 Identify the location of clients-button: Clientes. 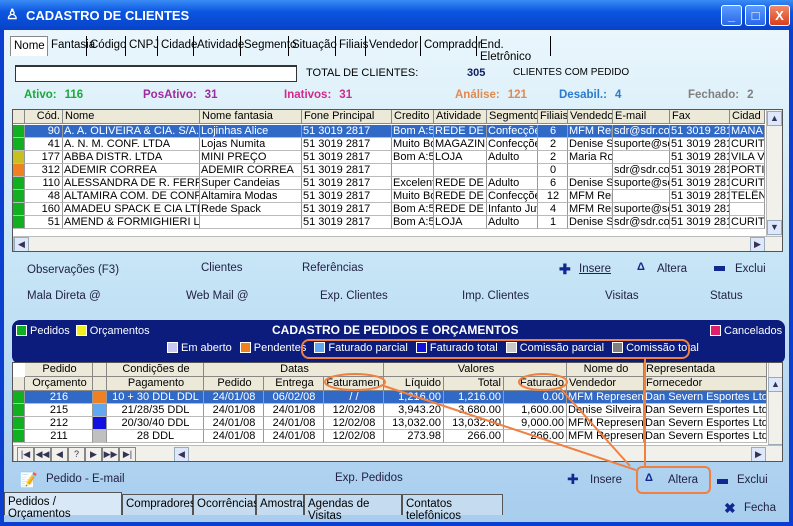
(222, 268).